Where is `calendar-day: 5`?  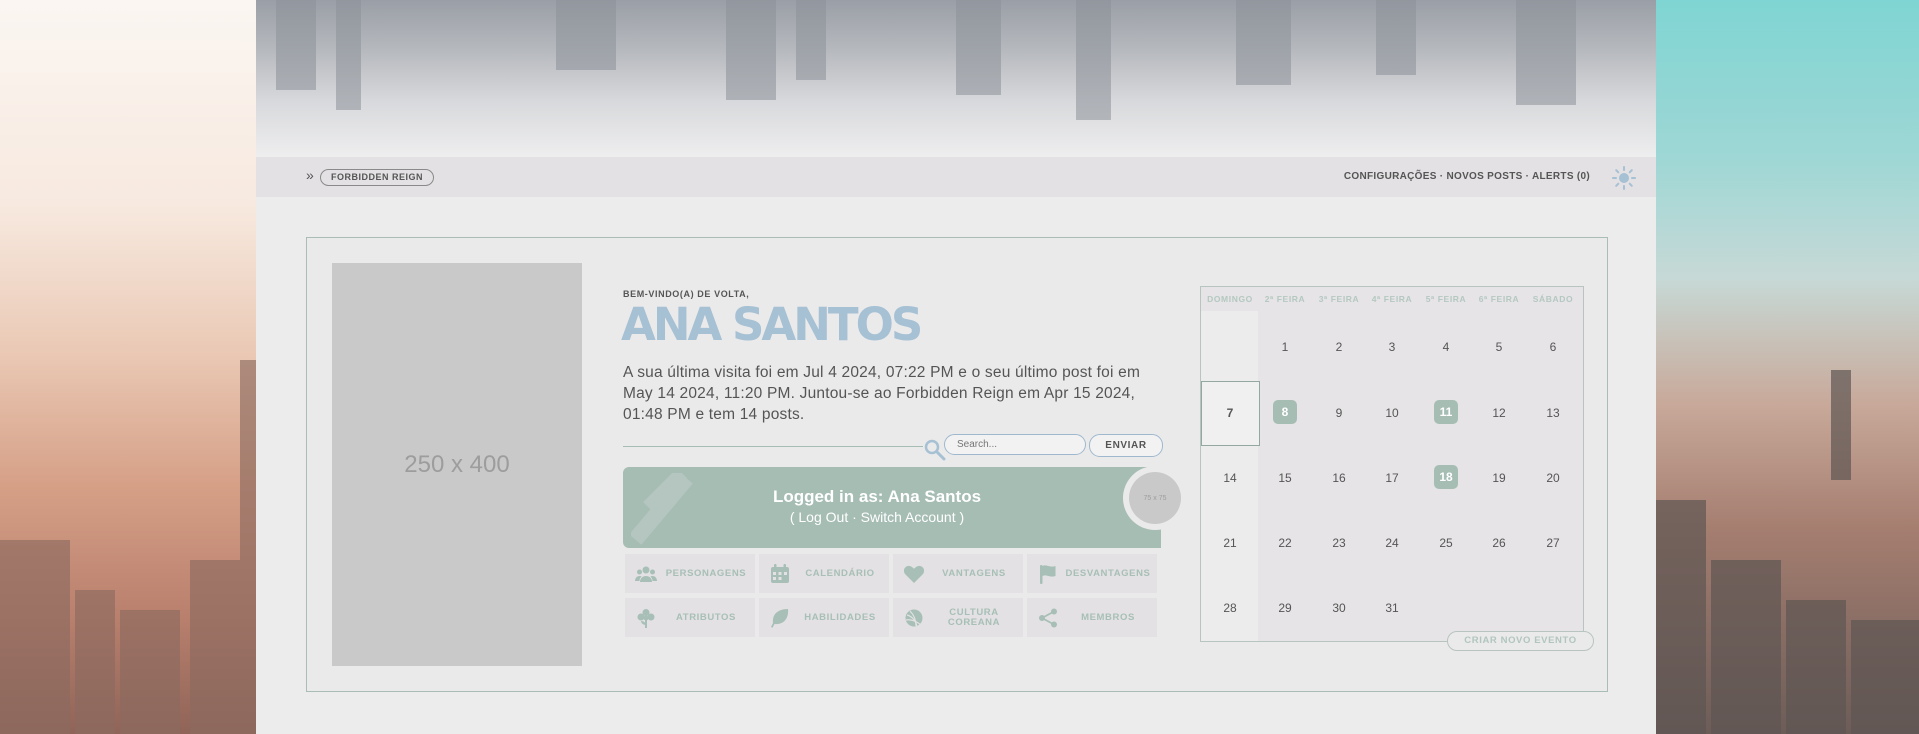 calendar-day: 5 is located at coordinates (1499, 347).